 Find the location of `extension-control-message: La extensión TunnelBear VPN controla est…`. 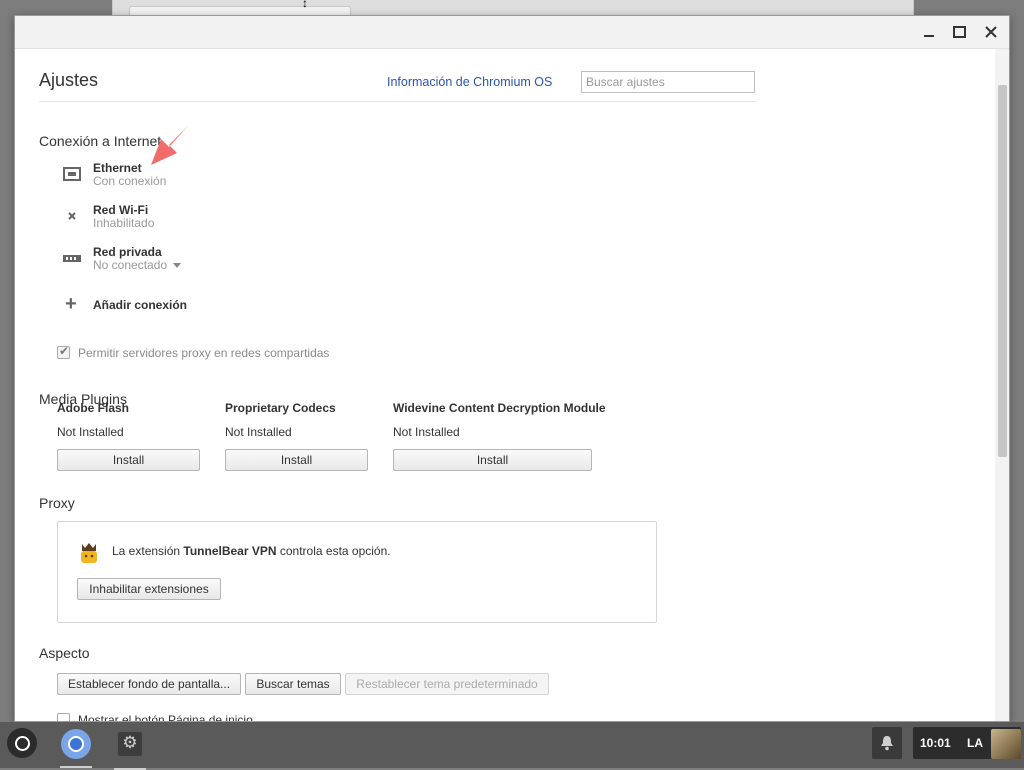

extension-control-message: La extensión TunnelBear VPN controla est… is located at coordinates (251, 551).